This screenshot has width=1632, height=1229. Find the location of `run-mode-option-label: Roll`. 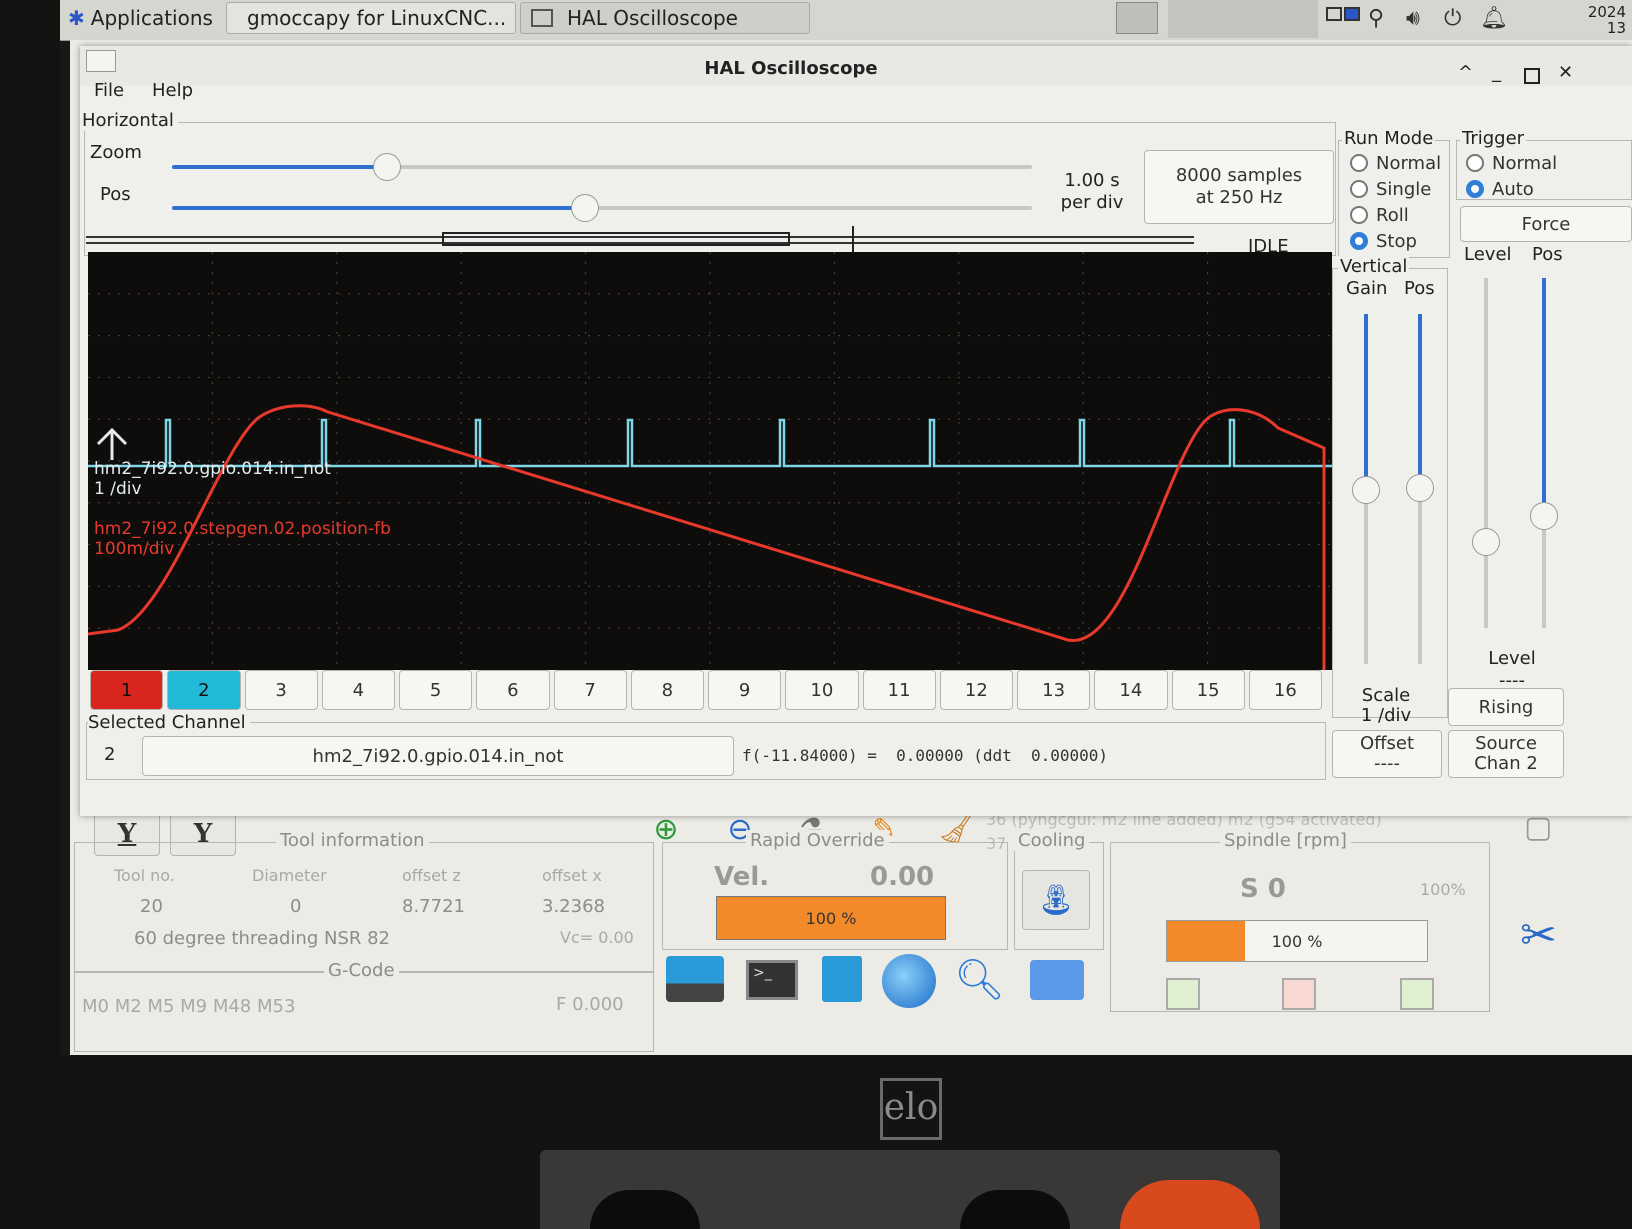

run-mode-option-label: Roll is located at coordinates (1392, 215).